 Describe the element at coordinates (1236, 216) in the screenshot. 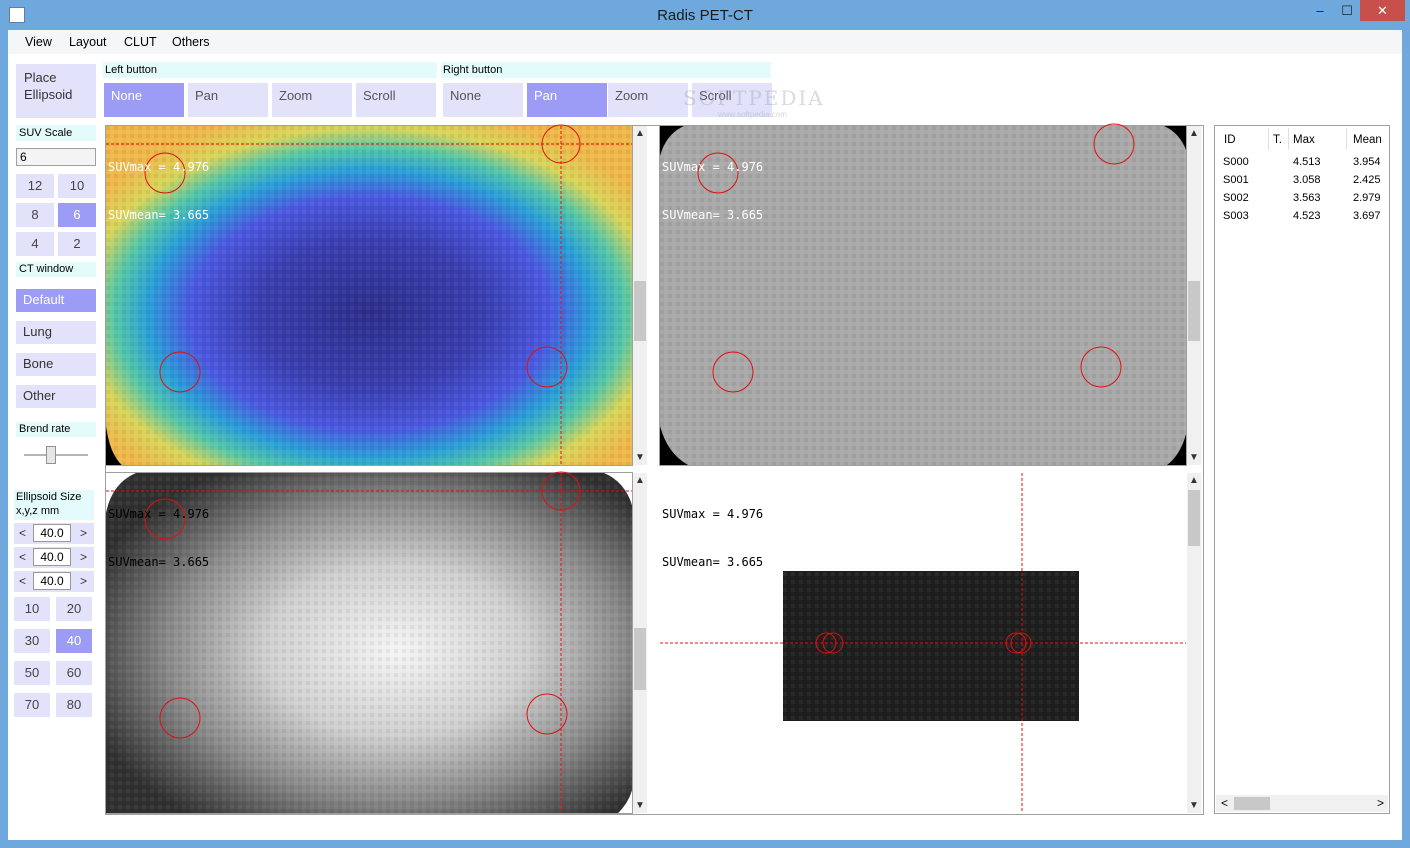

I see `cell-id: S003` at that location.